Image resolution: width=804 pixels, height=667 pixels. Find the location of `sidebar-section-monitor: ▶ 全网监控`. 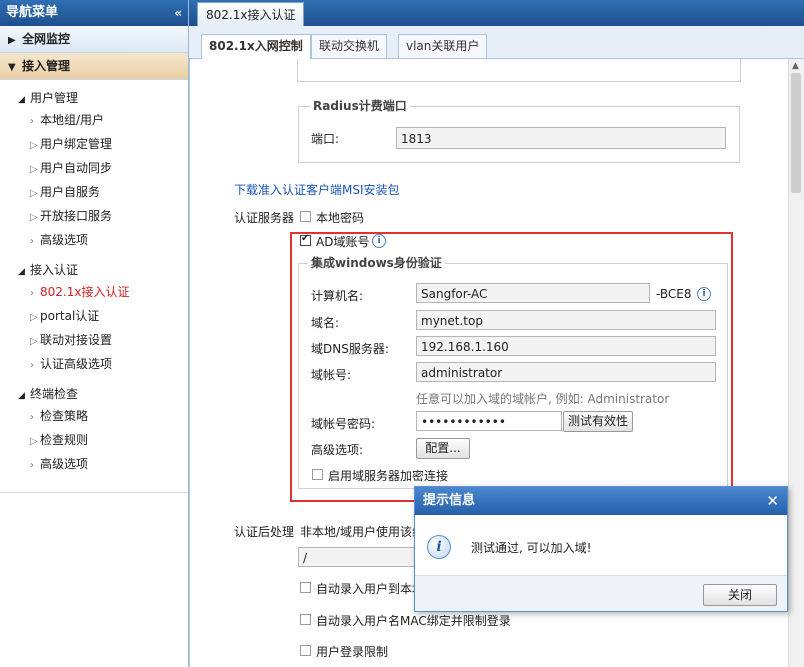

sidebar-section-monitor: ▶ 全网监控 is located at coordinates (94, 39).